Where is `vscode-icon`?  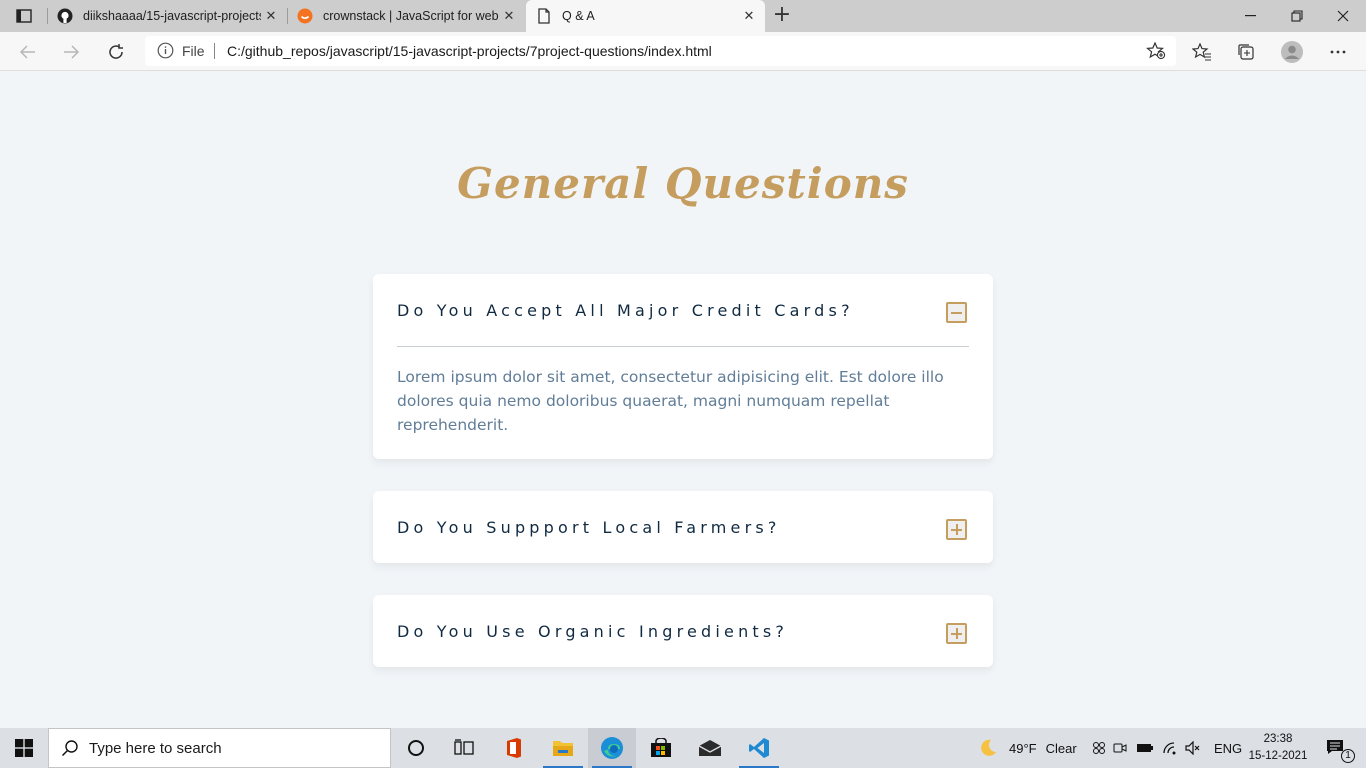 vscode-icon is located at coordinates (759, 748).